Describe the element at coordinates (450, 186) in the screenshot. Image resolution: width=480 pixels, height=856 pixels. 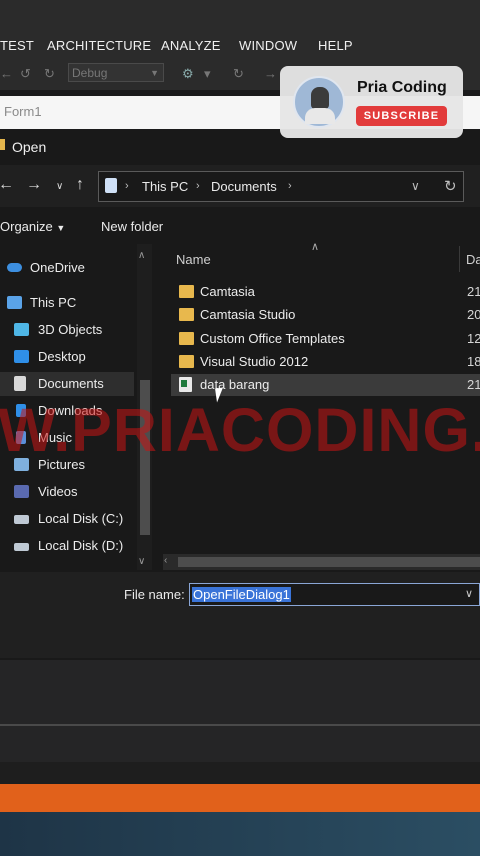
I see `refresh-icon: ↻` at that location.